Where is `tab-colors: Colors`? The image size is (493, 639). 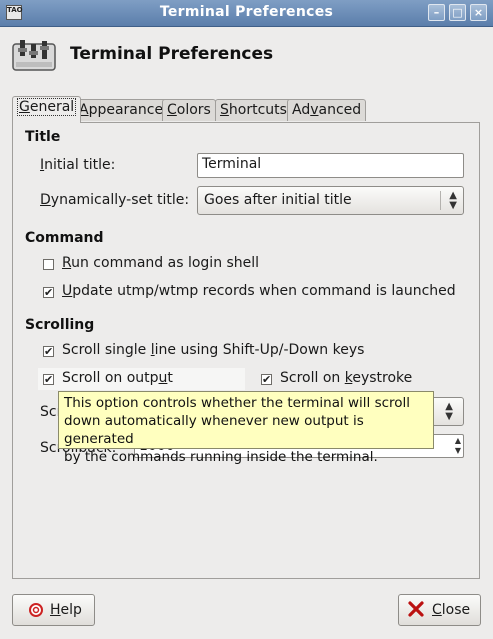
tab-colors: Colors is located at coordinates (189, 110).